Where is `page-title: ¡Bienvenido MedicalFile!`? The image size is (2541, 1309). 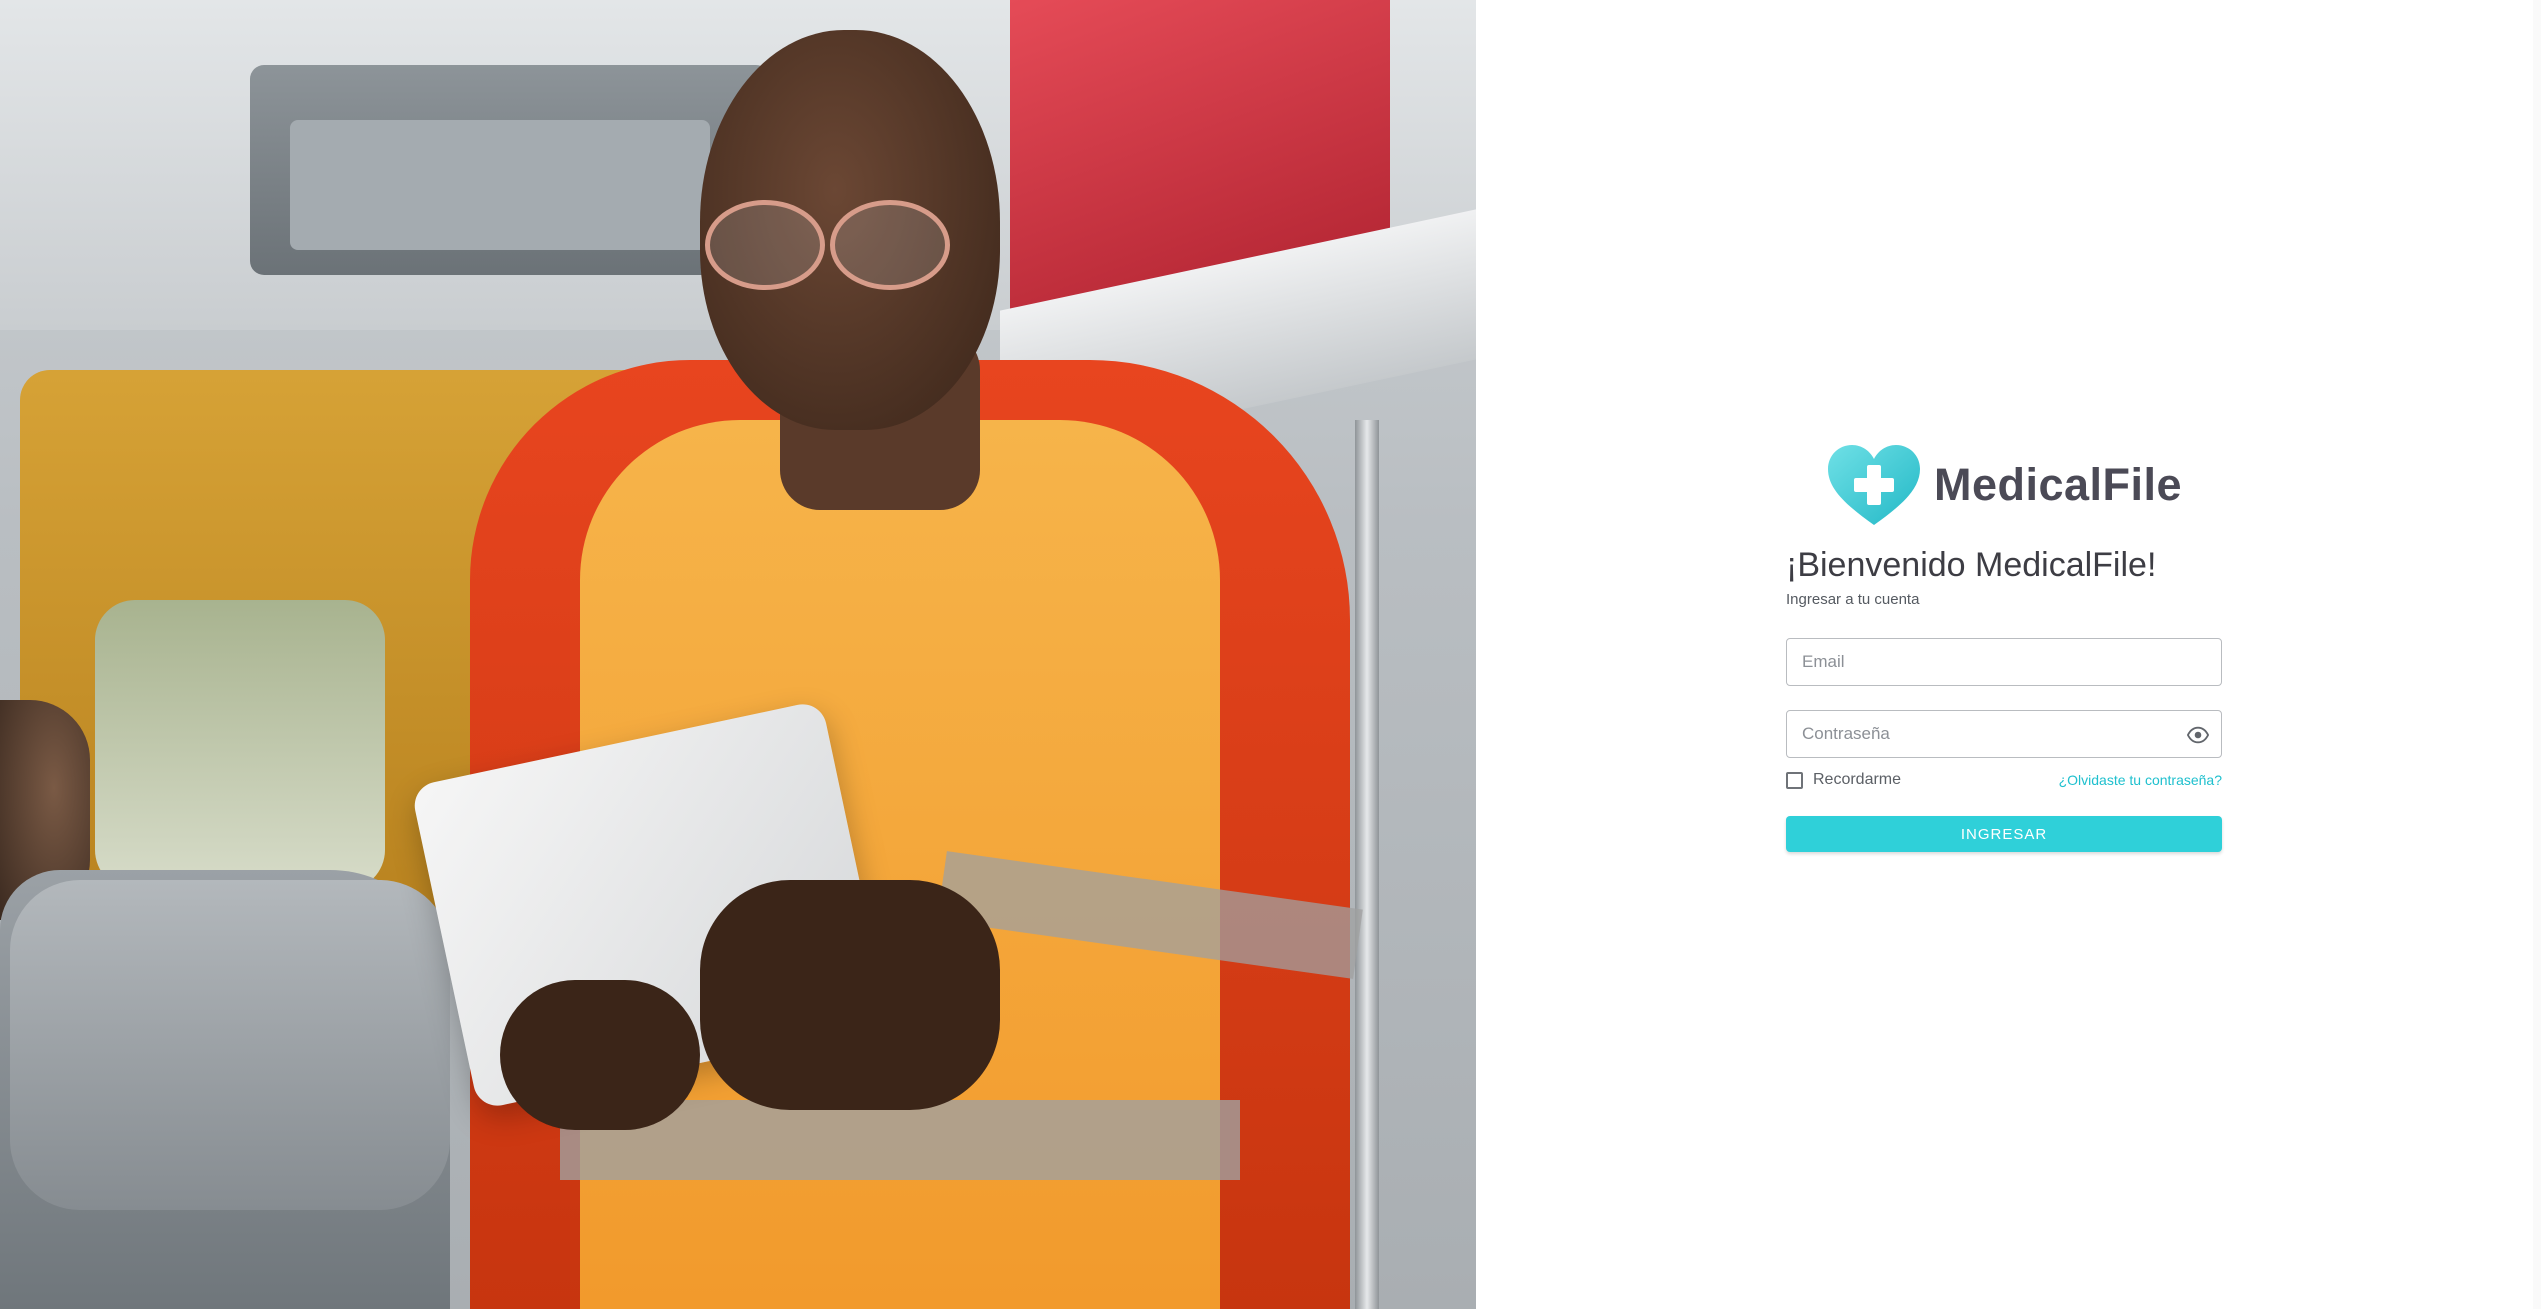 page-title: ¡Bienvenido MedicalFile! is located at coordinates (1971, 565).